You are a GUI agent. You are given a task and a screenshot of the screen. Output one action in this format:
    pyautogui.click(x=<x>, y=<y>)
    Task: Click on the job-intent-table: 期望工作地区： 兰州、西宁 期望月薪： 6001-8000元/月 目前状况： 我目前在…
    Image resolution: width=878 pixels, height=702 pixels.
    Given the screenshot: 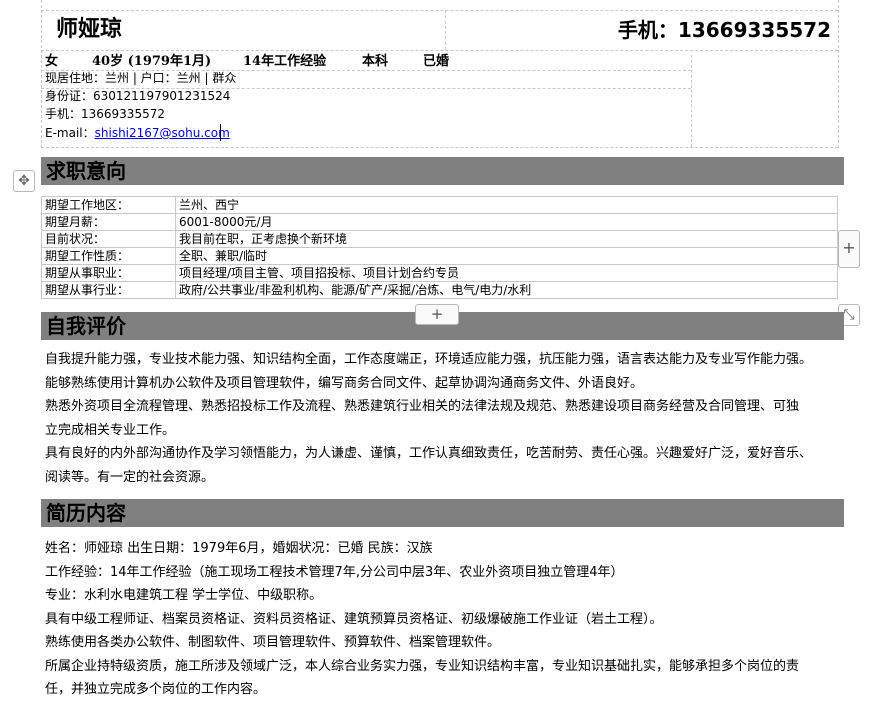 What is the action you would take?
    pyautogui.click(x=439, y=247)
    